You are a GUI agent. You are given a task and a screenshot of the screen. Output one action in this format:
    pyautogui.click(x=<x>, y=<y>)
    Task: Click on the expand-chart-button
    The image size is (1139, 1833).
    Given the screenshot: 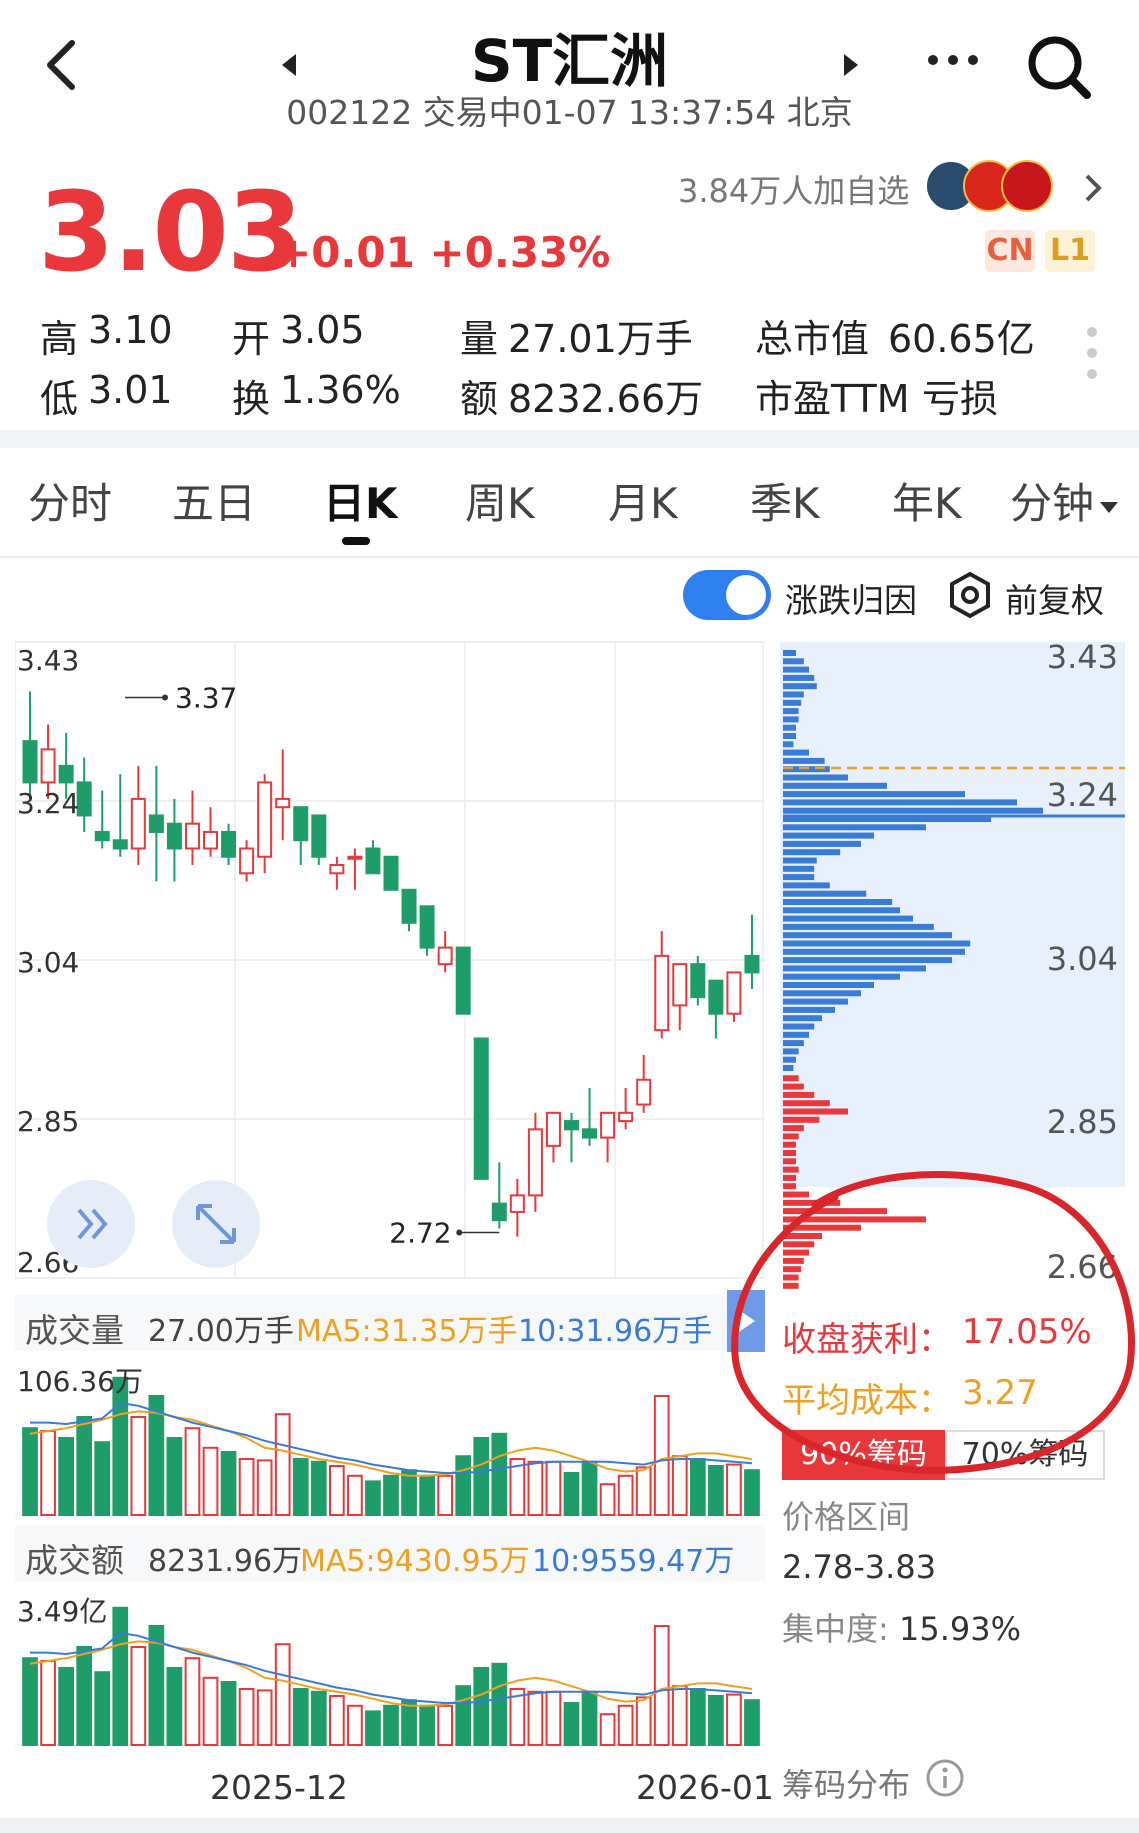 What is the action you would take?
    pyautogui.click(x=216, y=1224)
    